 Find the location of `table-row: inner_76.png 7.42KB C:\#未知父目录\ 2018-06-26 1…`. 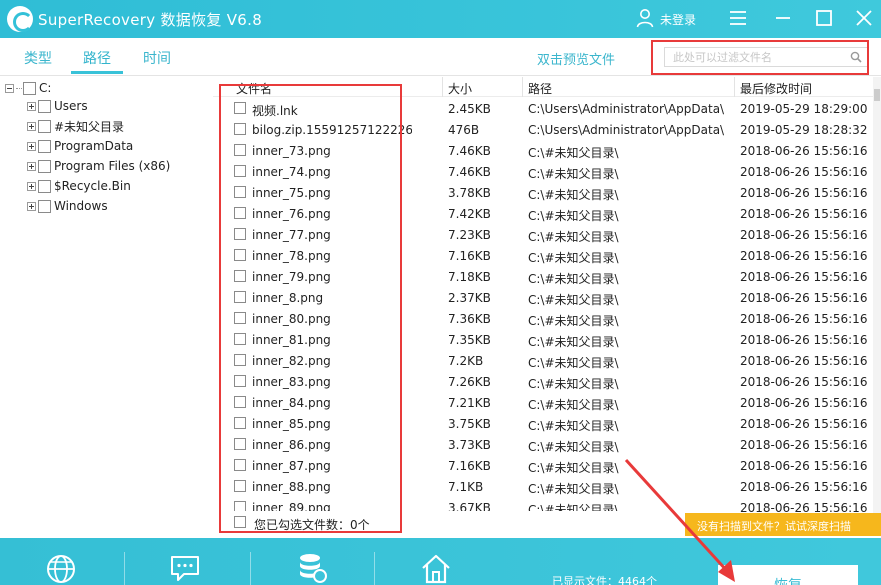

table-row: inner_76.png 7.42KB C:\#未知父目录\ 2018-06-26 1… is located at coordinates (543, 213).